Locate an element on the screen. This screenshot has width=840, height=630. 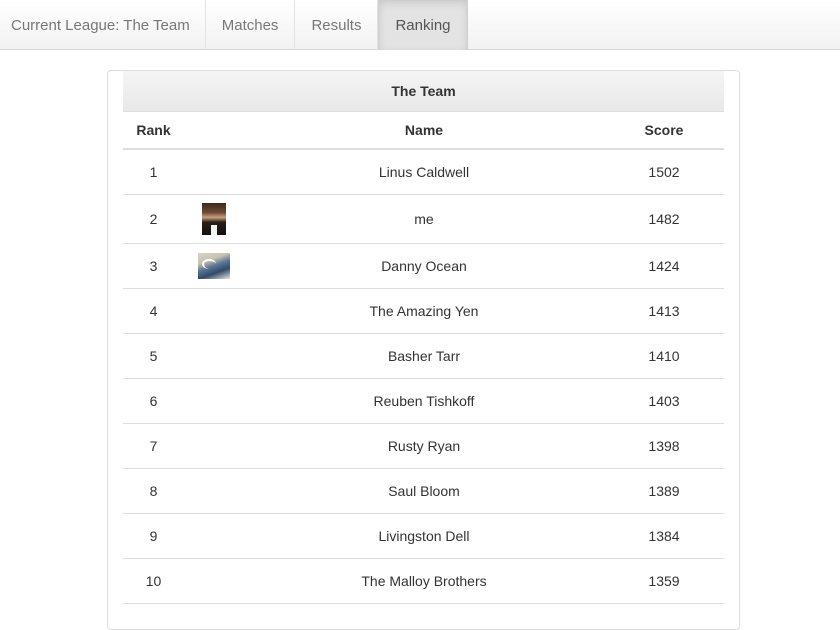
avatar-header is located at coordinates (214, 131).